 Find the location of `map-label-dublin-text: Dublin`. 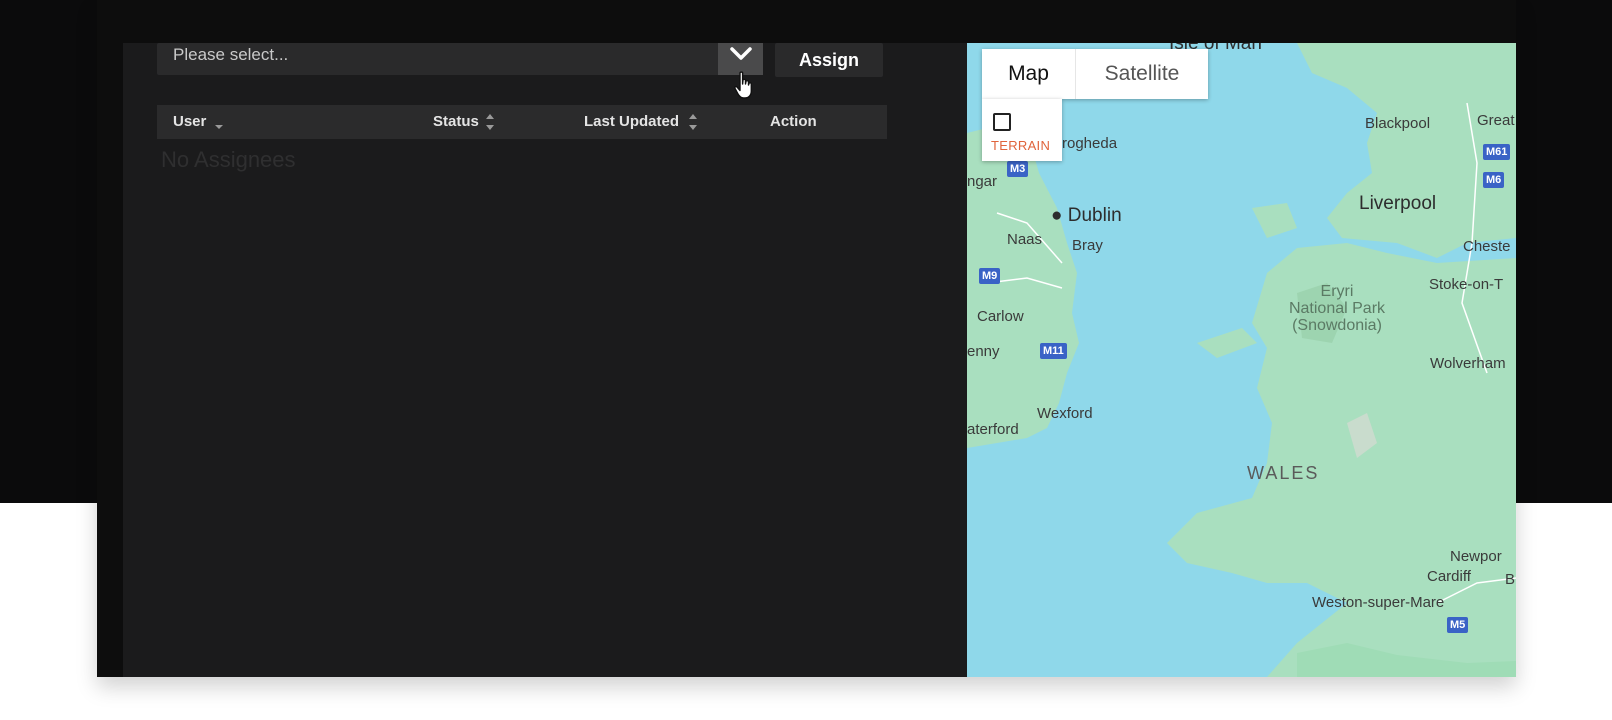

map-label-dublin-text: Dublin is located at coordinates (1094, 215).